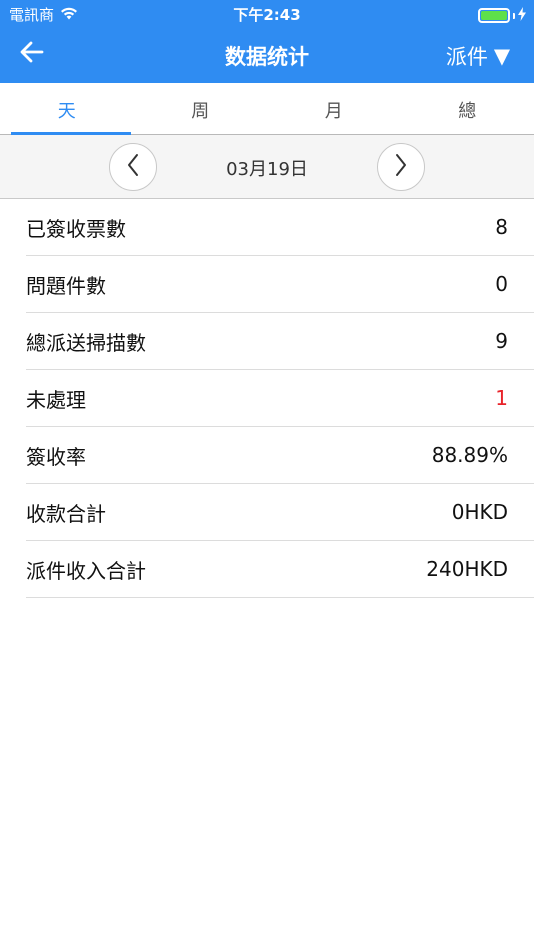 Image resolution: width=534 pixels, height=950 pixels. Describe the element at coordinates (280, 227) in the screenshot. I see `stat-row-signed-count: 已簽收票數 8` at that location.